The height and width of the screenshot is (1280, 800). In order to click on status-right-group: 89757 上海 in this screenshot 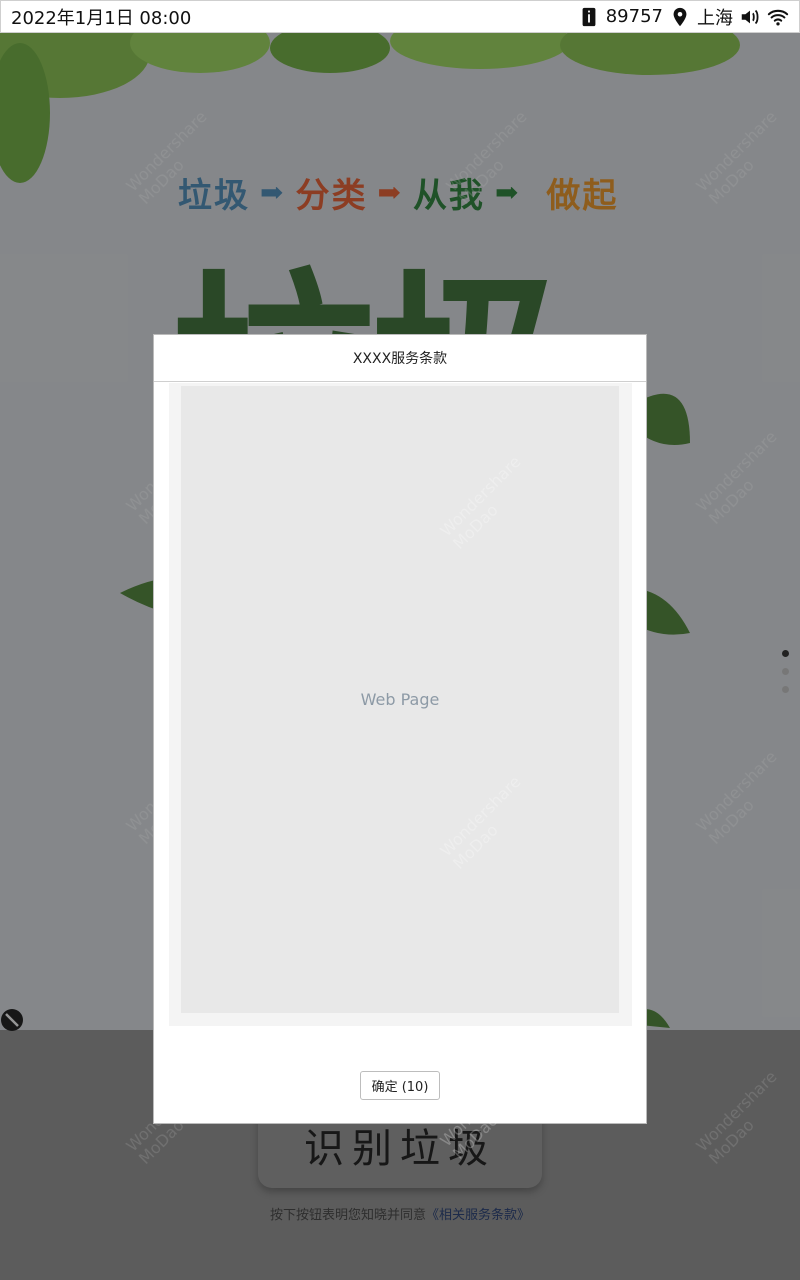, I will do `click(683, 17)`.